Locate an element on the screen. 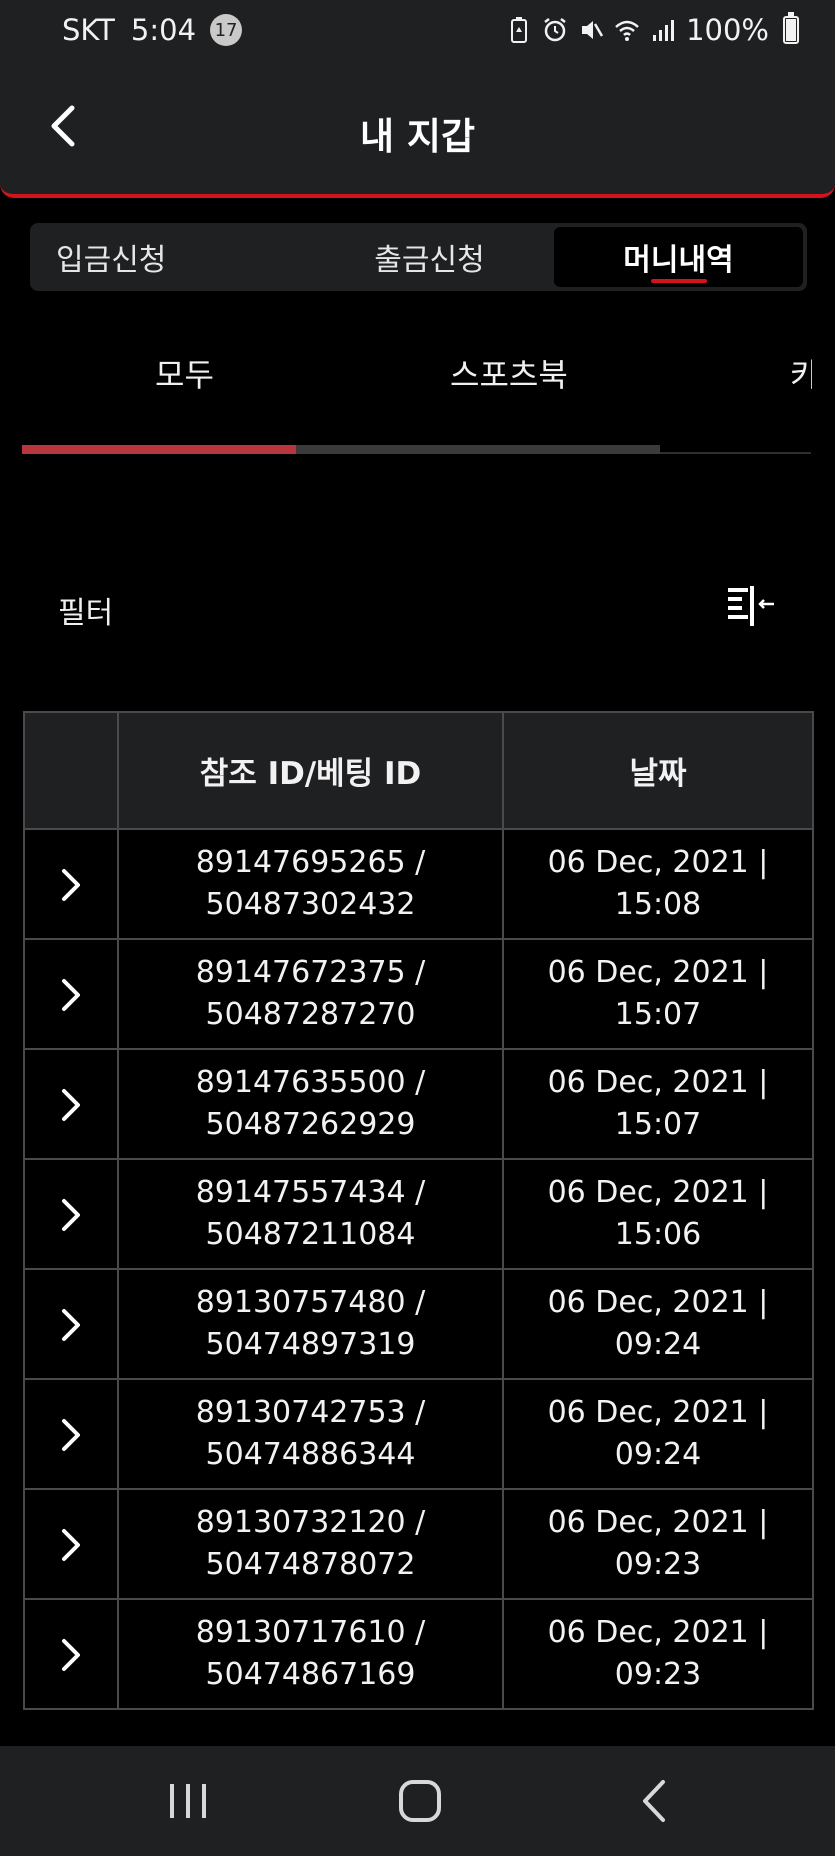 Image resolution: width=835 pixels, height=1856 pixels. filter-sort-icon is located at coordinates (752, 606).